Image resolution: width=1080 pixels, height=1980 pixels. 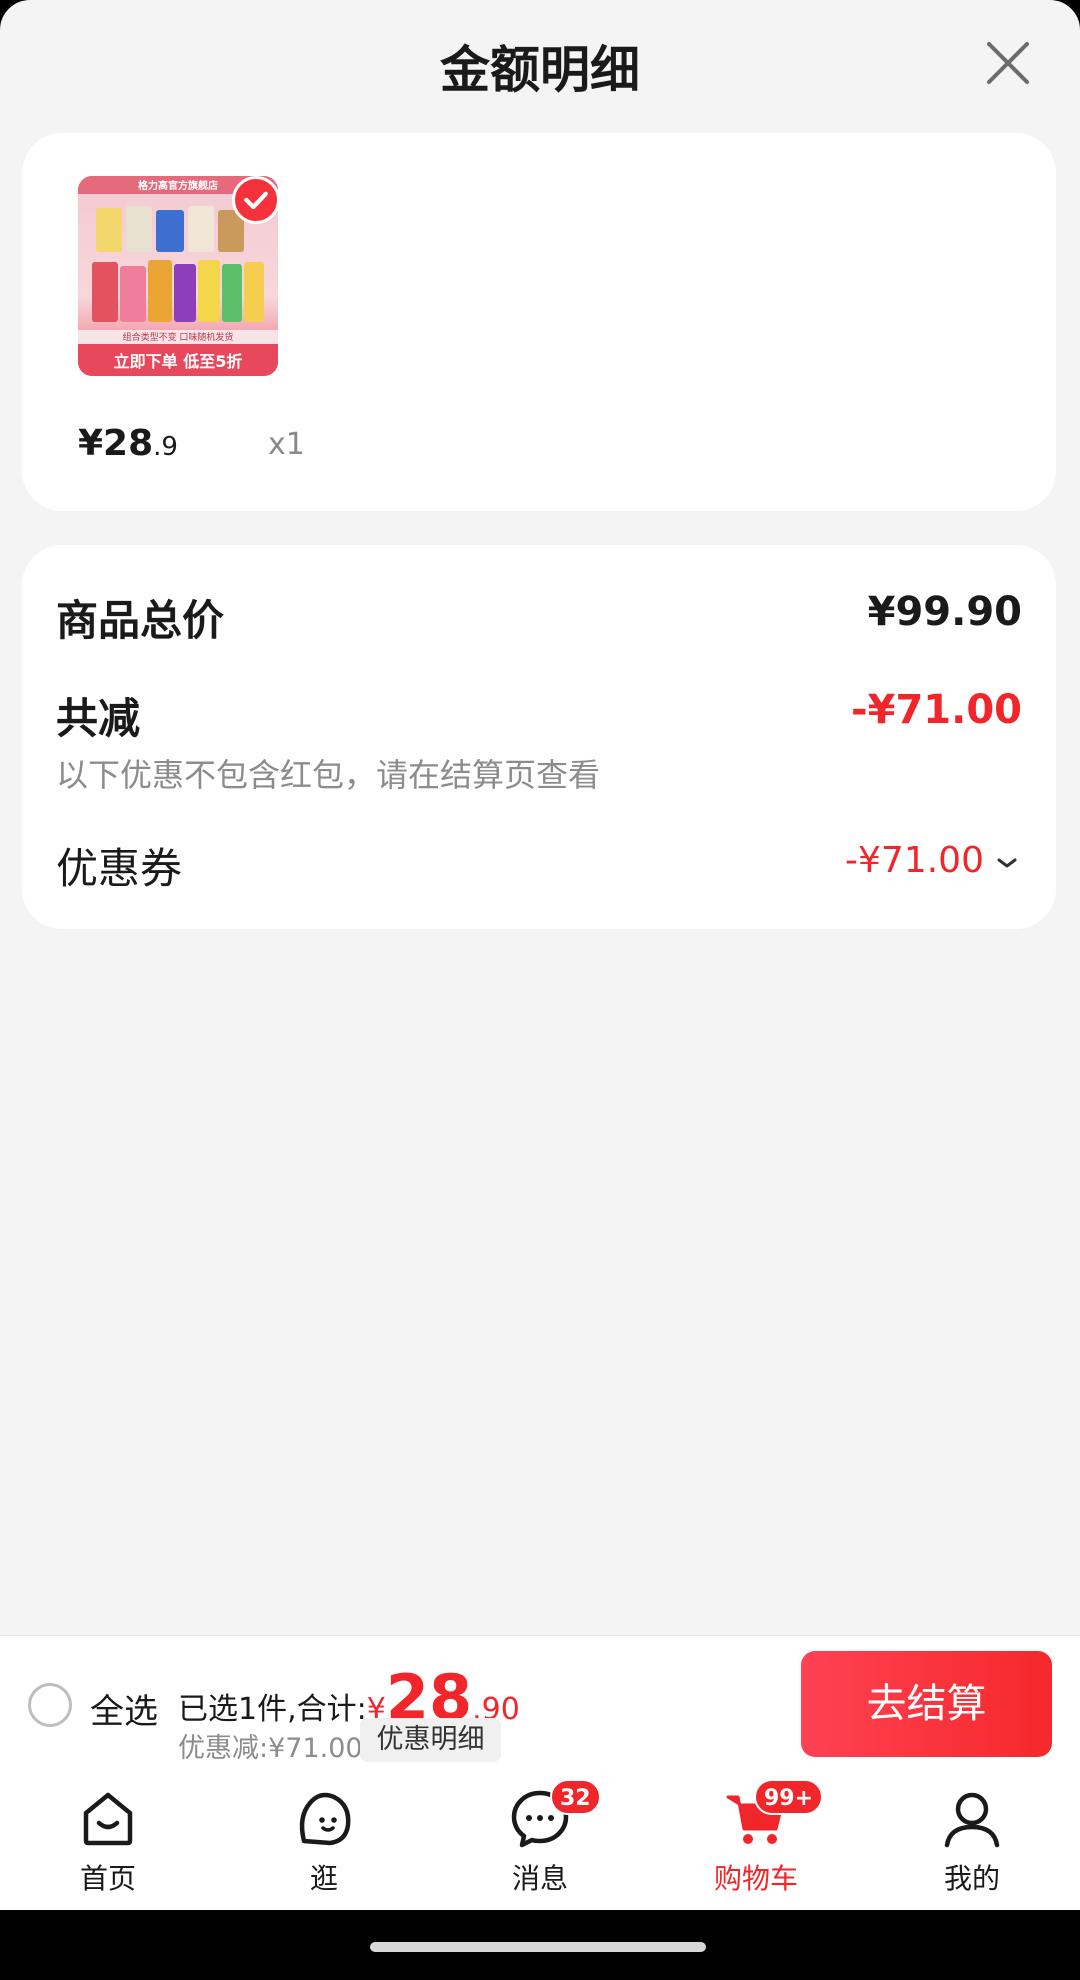 I want to click on price-decimal: .9, so click(x=165, y=447).